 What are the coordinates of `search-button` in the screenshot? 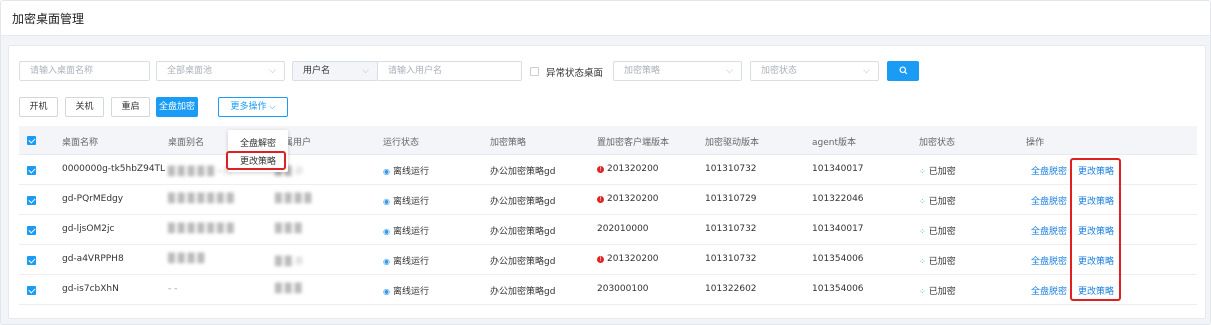 It's located at (903, 71).